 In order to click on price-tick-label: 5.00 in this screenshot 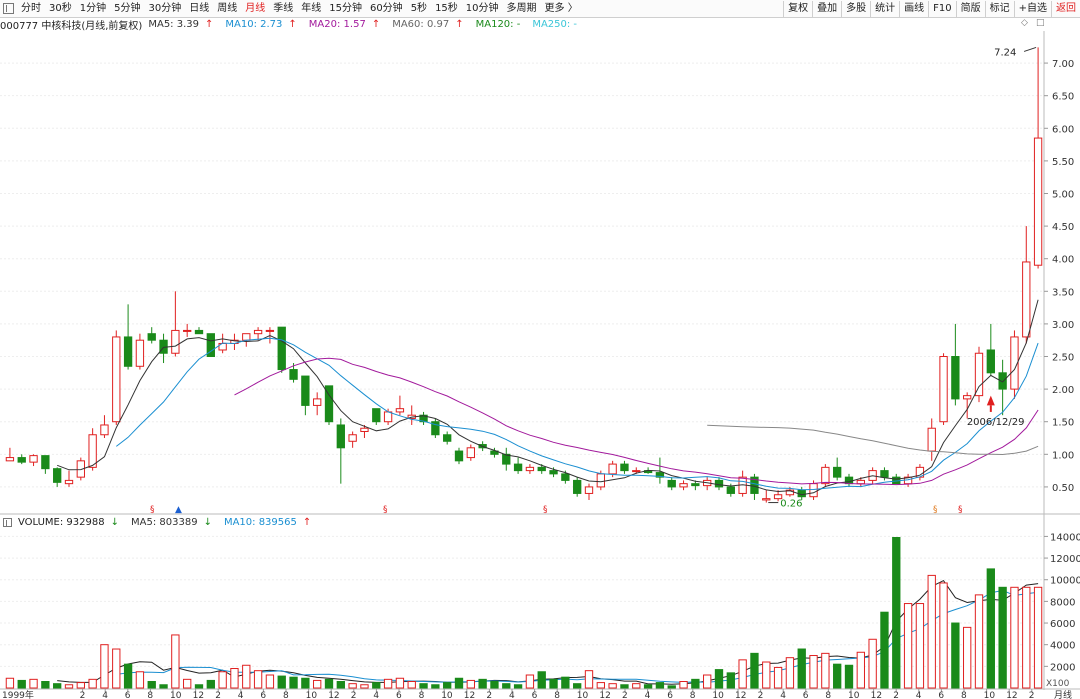, I will do `click(1063, 194)`.